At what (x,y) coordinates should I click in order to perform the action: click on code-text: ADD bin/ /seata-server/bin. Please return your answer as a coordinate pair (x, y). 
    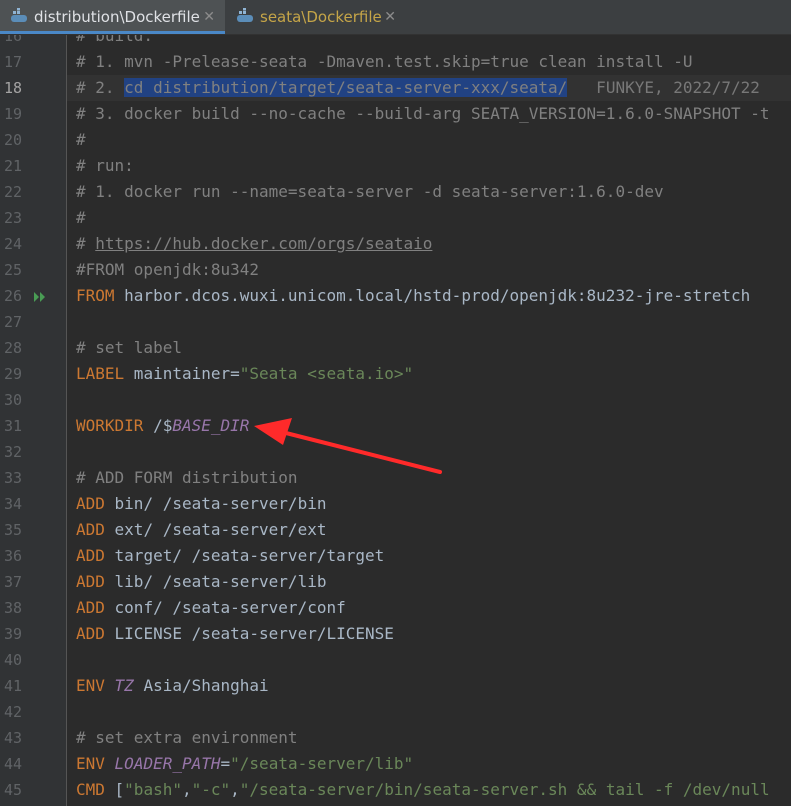
    Looking at the image, I should click on (201, 504).